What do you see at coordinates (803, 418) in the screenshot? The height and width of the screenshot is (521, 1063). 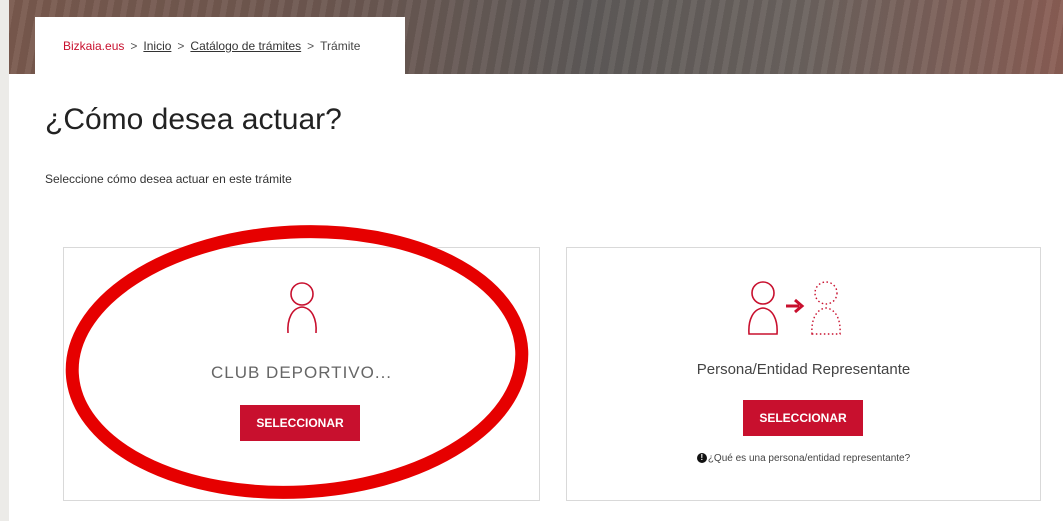 I see `select-representative-button: SELECCIONAR` at bounding box center [803, 418].